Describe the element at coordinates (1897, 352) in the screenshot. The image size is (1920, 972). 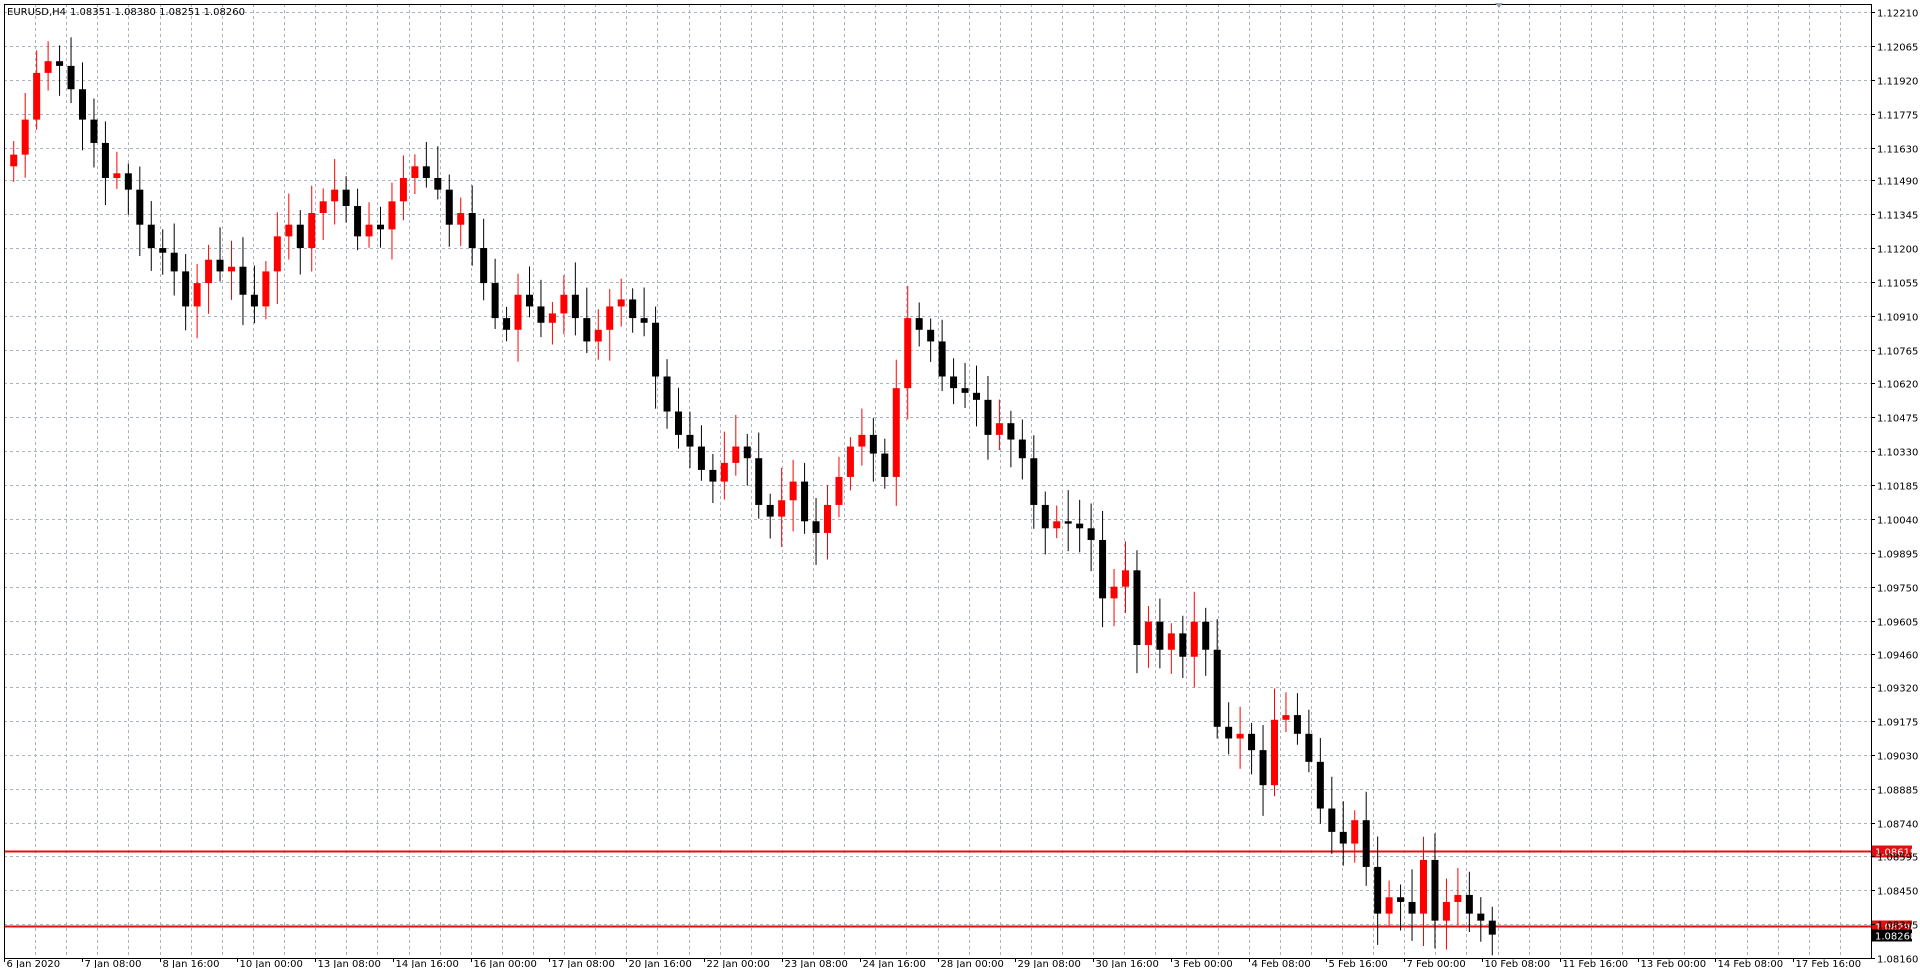
I see `y-axis-tick-label: 1.10765` at that location.